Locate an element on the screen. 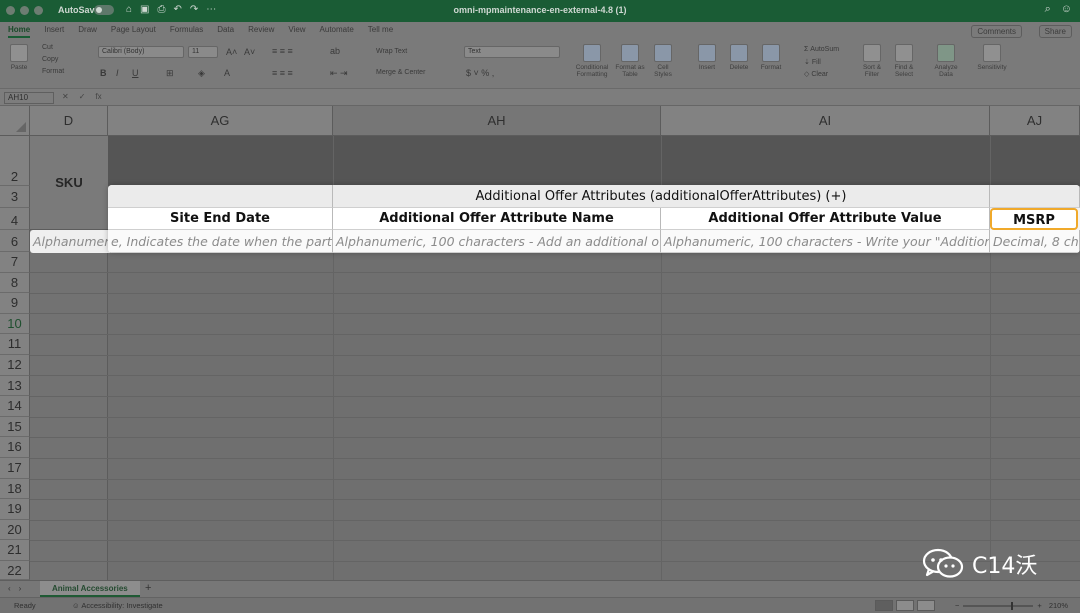 The height and width of the screenshot is (613, 1080). group-header-blank-aj is located at coordinates (1035, 196).